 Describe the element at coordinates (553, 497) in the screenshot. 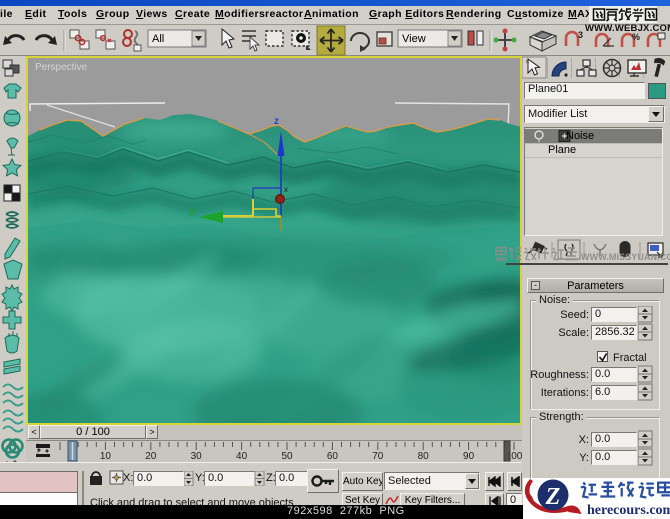

I see `svg-text: Z` at that location.